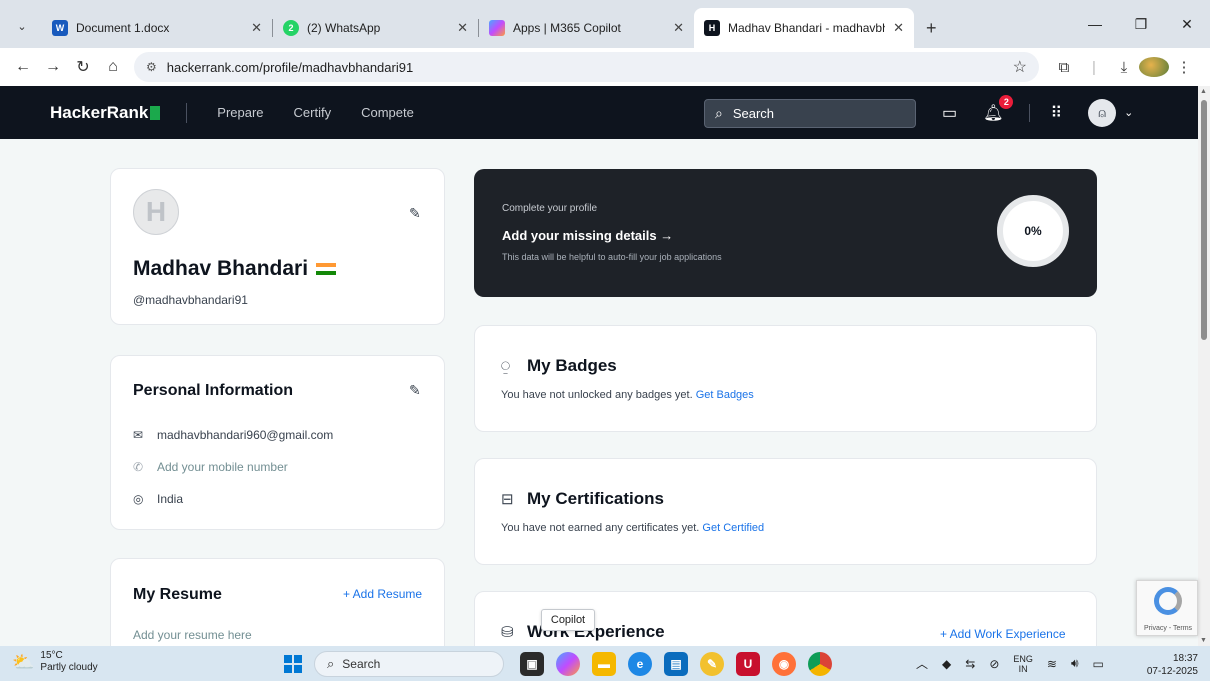  I want to click on nav-prepare: Prepare, so click(240, 112).